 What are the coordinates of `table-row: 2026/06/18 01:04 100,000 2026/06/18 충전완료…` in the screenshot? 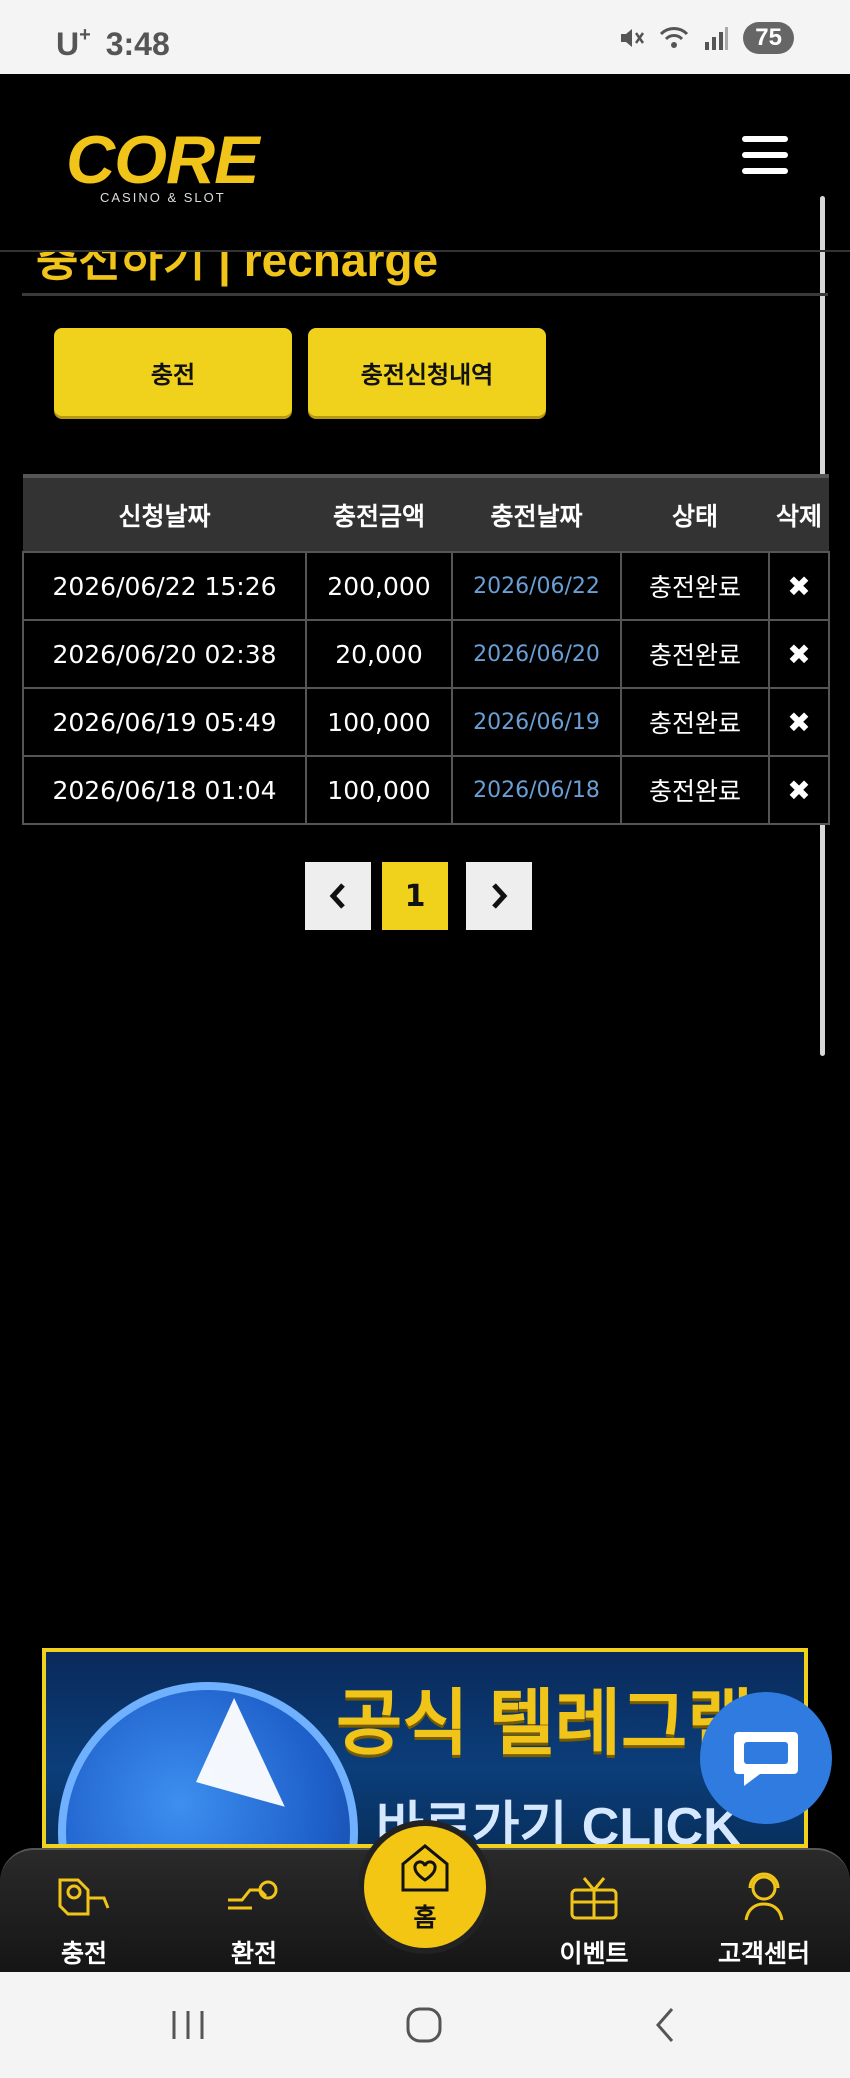 It's located at (426, 790).